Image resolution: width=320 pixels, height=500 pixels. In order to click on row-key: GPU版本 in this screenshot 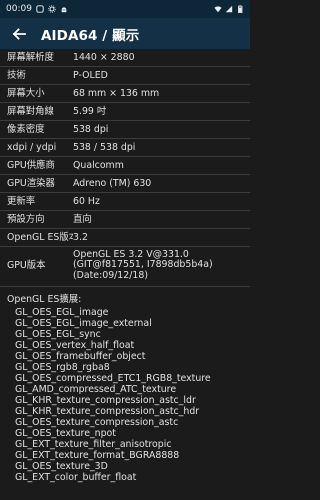, I will do `click(26, 265)`.